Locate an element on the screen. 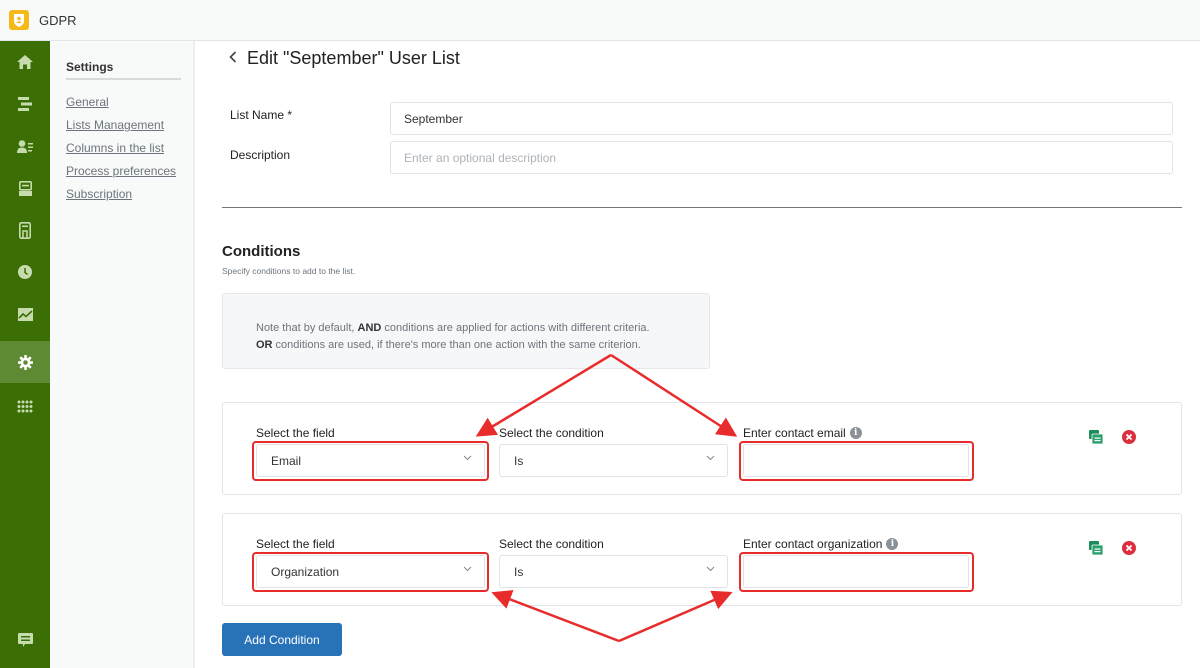 This screenshot has height=668, width=1200. contact-email-input is located at coordinates (856, 460).